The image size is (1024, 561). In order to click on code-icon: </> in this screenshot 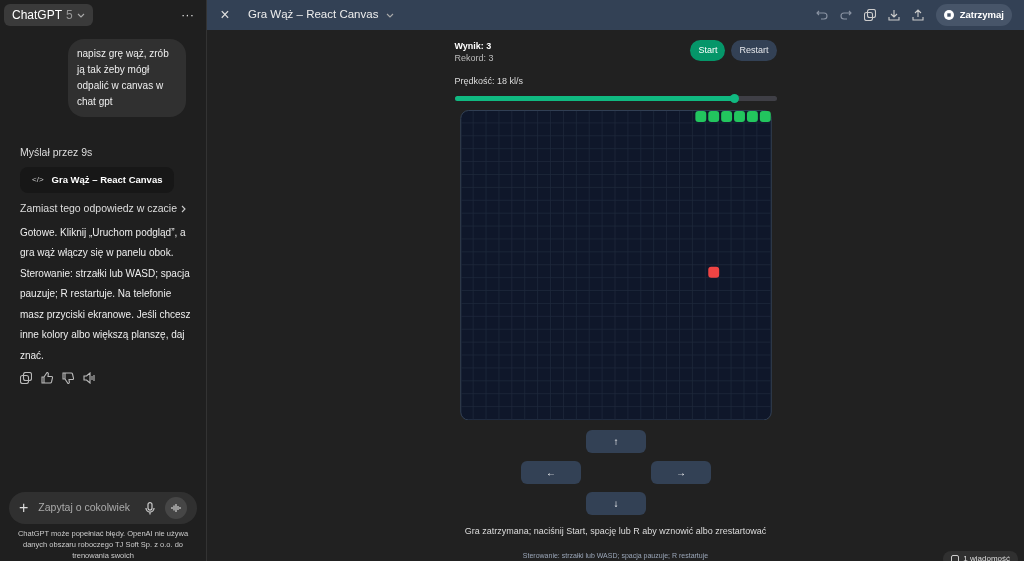, I will do `click(38, 179)`.